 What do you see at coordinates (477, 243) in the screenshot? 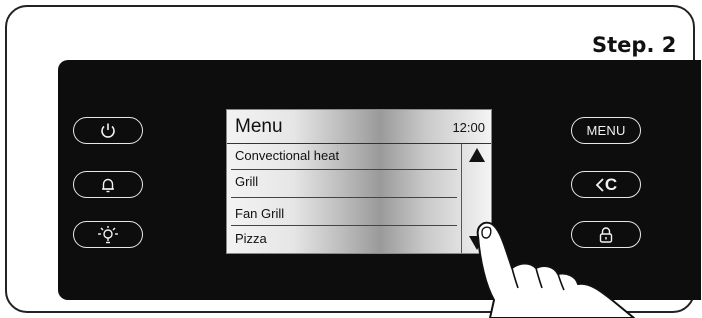
I see `arrow-down-icon` at bounding box center [477, 243].